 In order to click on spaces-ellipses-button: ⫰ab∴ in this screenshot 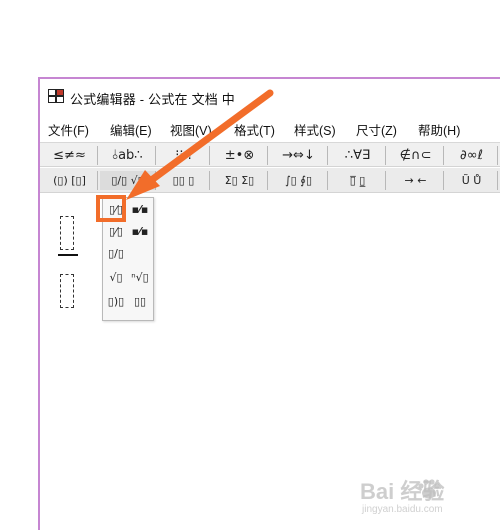, I will do `click(128, 155)`.